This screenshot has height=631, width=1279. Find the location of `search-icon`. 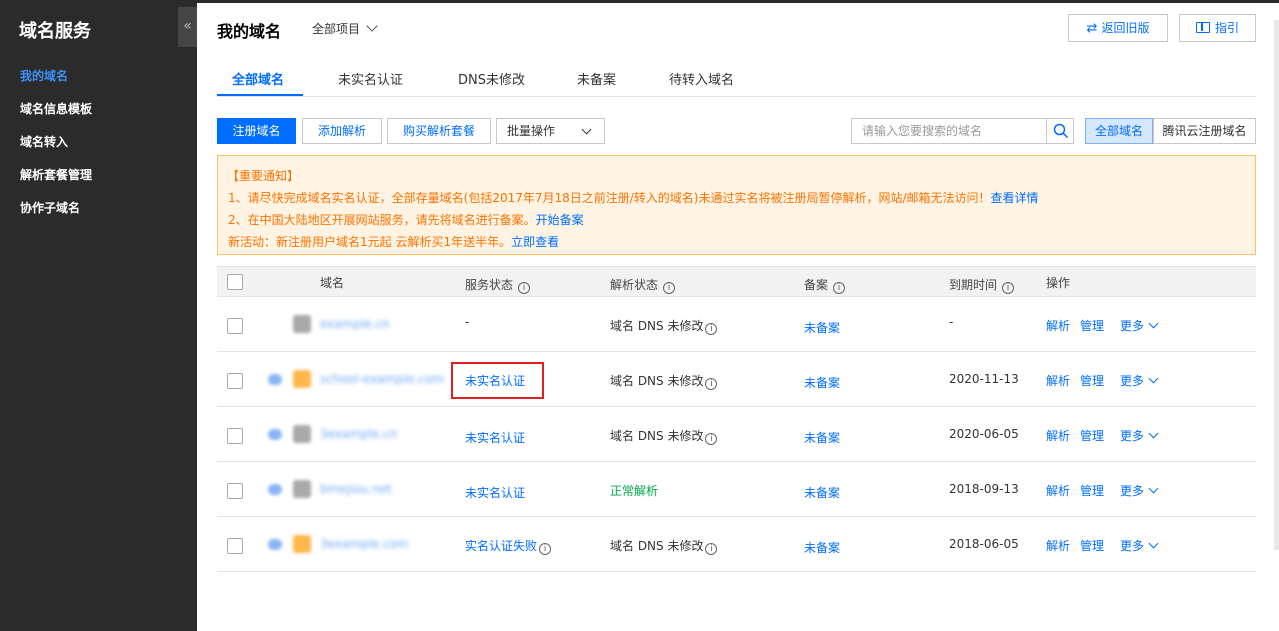

search-icon is located at coordinates (1061, 131).